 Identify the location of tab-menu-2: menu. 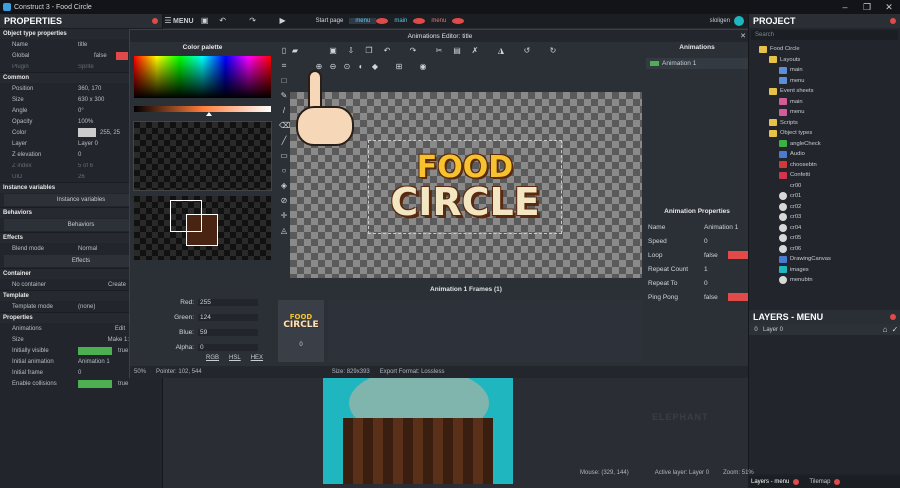
(438, 21).